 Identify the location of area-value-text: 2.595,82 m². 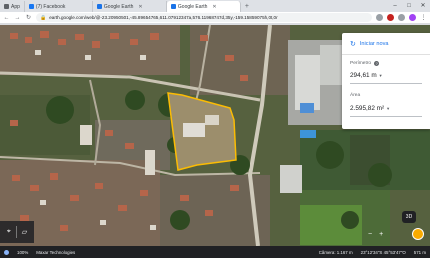
(367, 108).